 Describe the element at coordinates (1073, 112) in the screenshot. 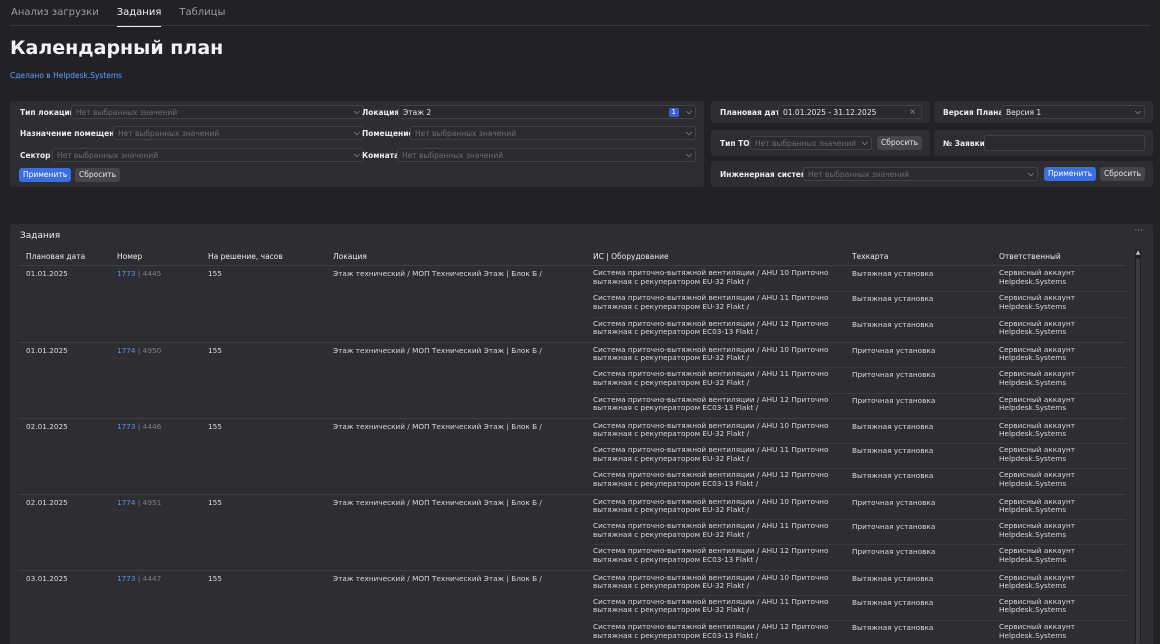

I see `plan-version-select: Версия 1 ⌵` at that location.